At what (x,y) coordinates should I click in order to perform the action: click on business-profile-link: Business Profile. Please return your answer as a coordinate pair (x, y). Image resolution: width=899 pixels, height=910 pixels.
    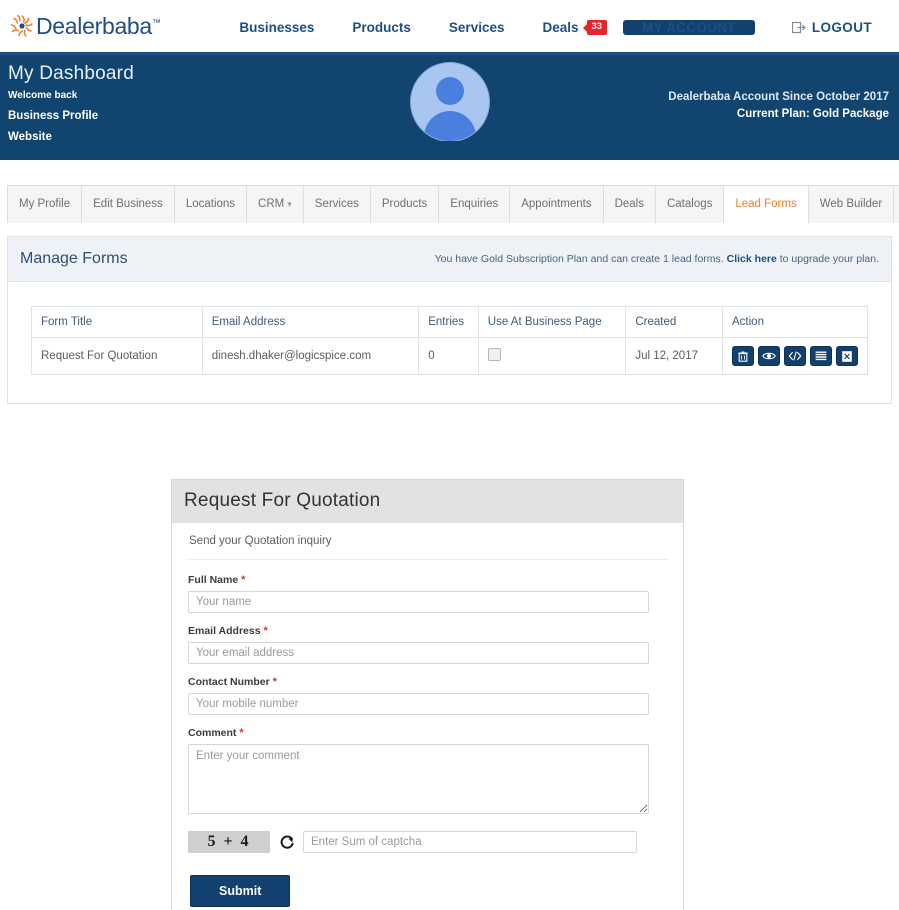
    Looking at the image, I should click on (71, 116).